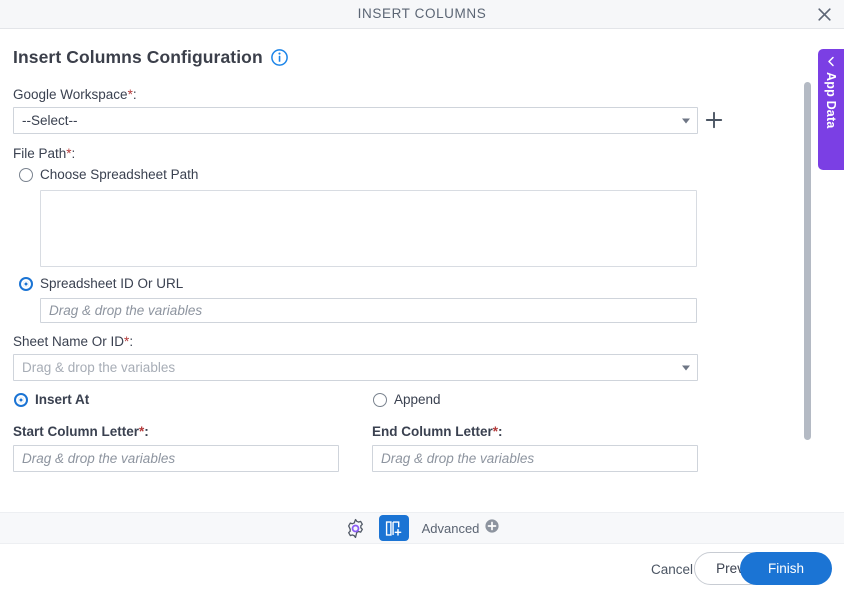 The width and height of the screenshot is (844, 595). I want to click on end-column-letter-input: Drag & drop the variables, so click(535, 458).